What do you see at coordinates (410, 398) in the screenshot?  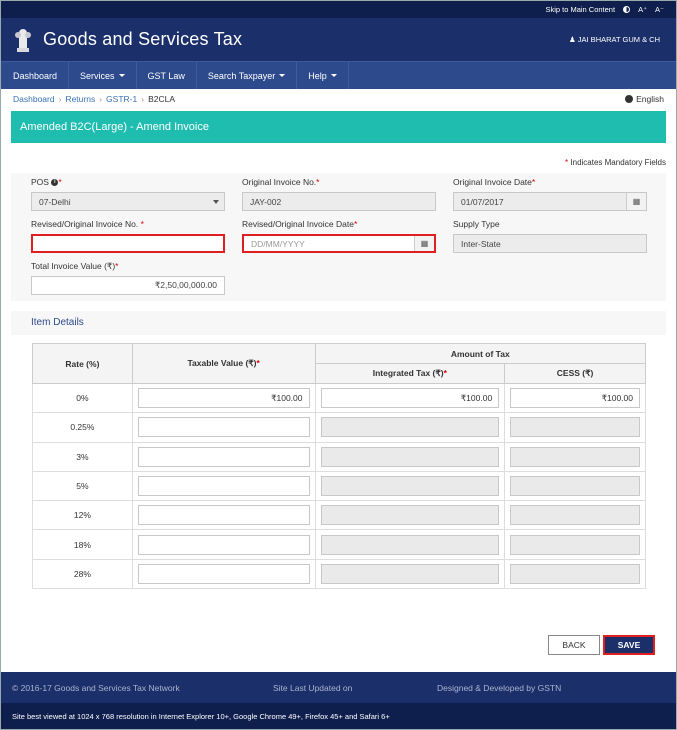 I see `integrated-tax-input: ₹100.00` at bounding box center [410, 398].